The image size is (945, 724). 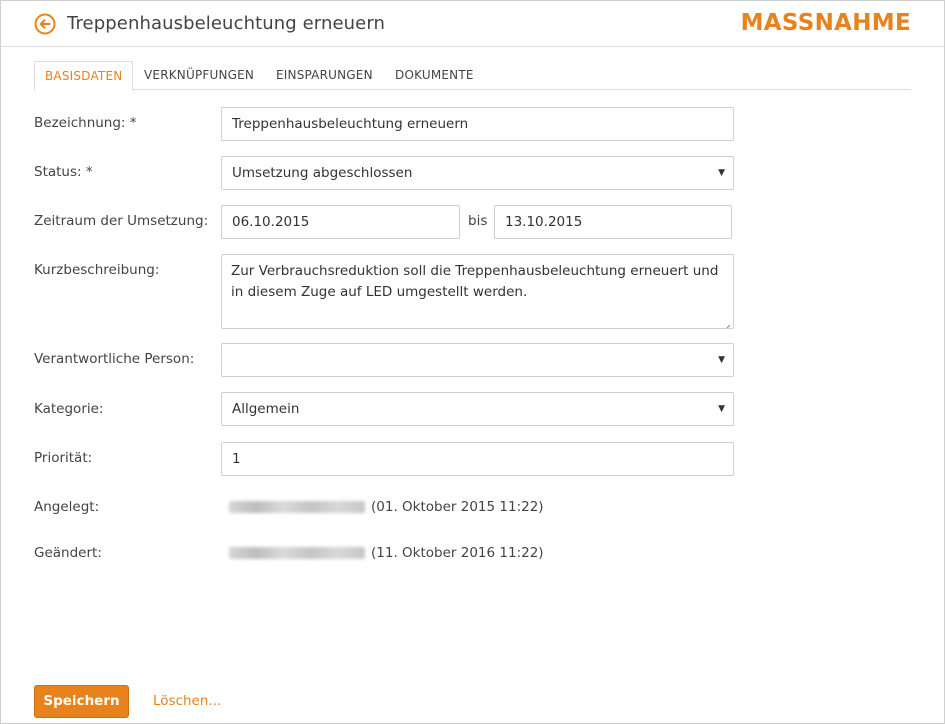 What do you see at coordinates (266, 409) in the screenshot?
I see `kategorie-value: Allgemein` at bounding box center [266, 409].